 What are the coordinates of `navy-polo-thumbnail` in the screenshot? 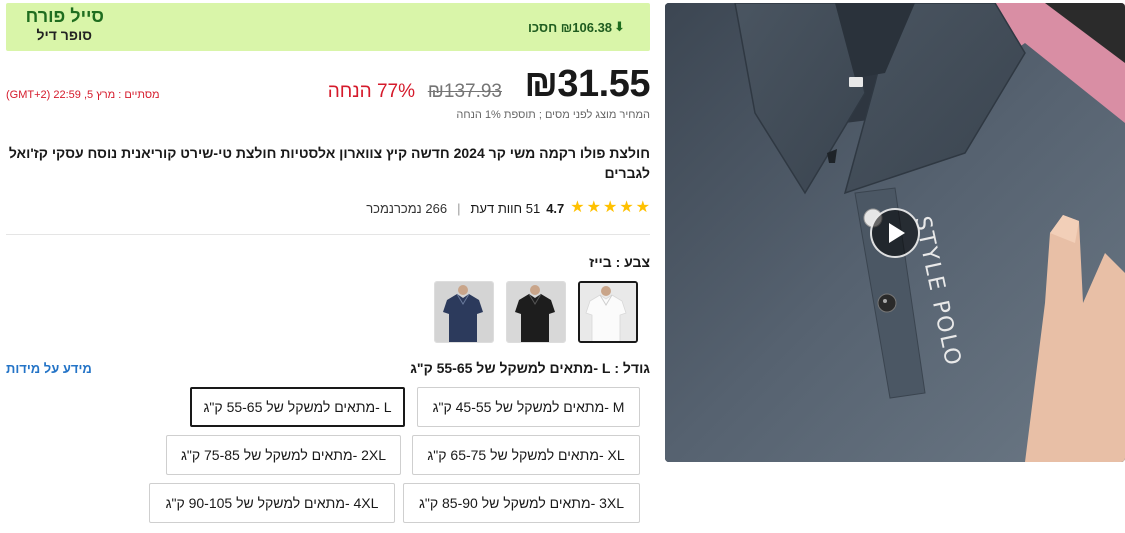 It's located at (464, 312).